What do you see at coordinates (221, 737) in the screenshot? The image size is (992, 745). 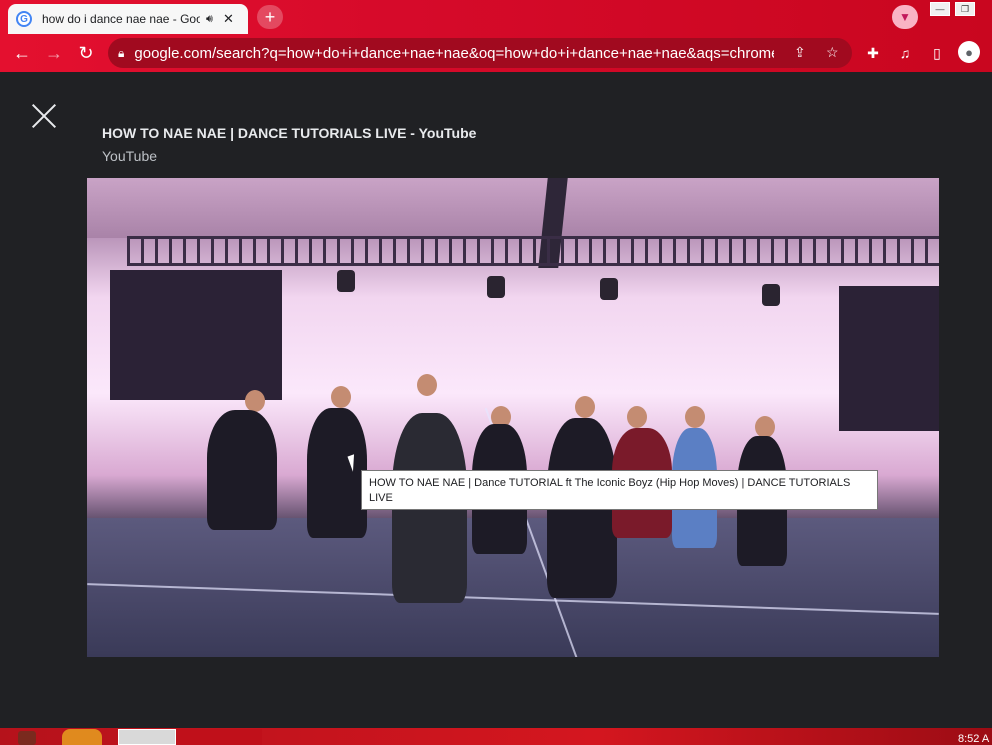 I see `taskbar-app-slot` at bounding box center [221, 737].